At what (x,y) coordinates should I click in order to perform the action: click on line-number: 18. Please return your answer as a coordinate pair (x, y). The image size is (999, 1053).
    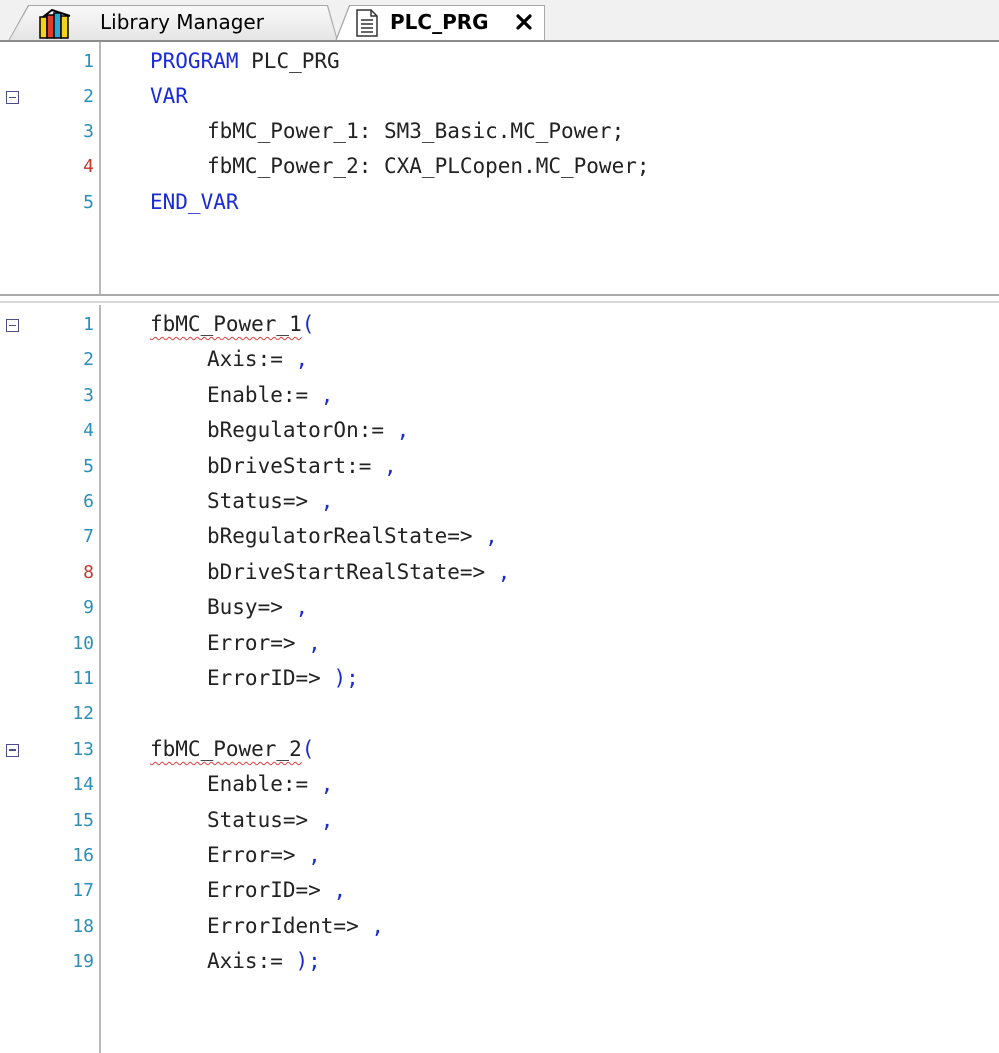
    Looking at the image, I should click on (83, 926).